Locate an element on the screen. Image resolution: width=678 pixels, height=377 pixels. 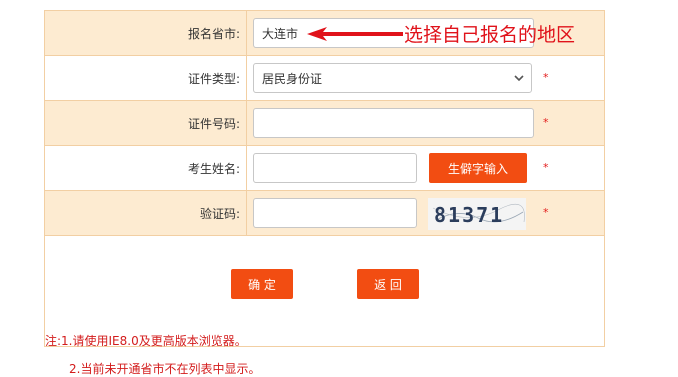
row-id-type: 证件类型: 居民身份证 * is located at coordinates (324, 78).